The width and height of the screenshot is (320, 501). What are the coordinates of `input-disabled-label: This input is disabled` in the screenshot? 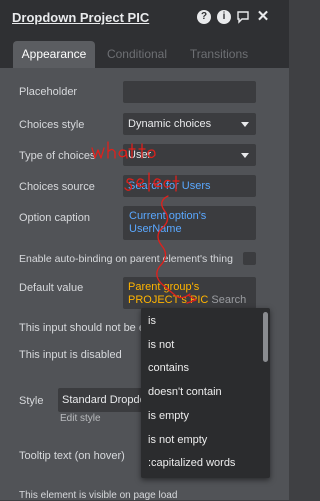 It's located at (70, 355).